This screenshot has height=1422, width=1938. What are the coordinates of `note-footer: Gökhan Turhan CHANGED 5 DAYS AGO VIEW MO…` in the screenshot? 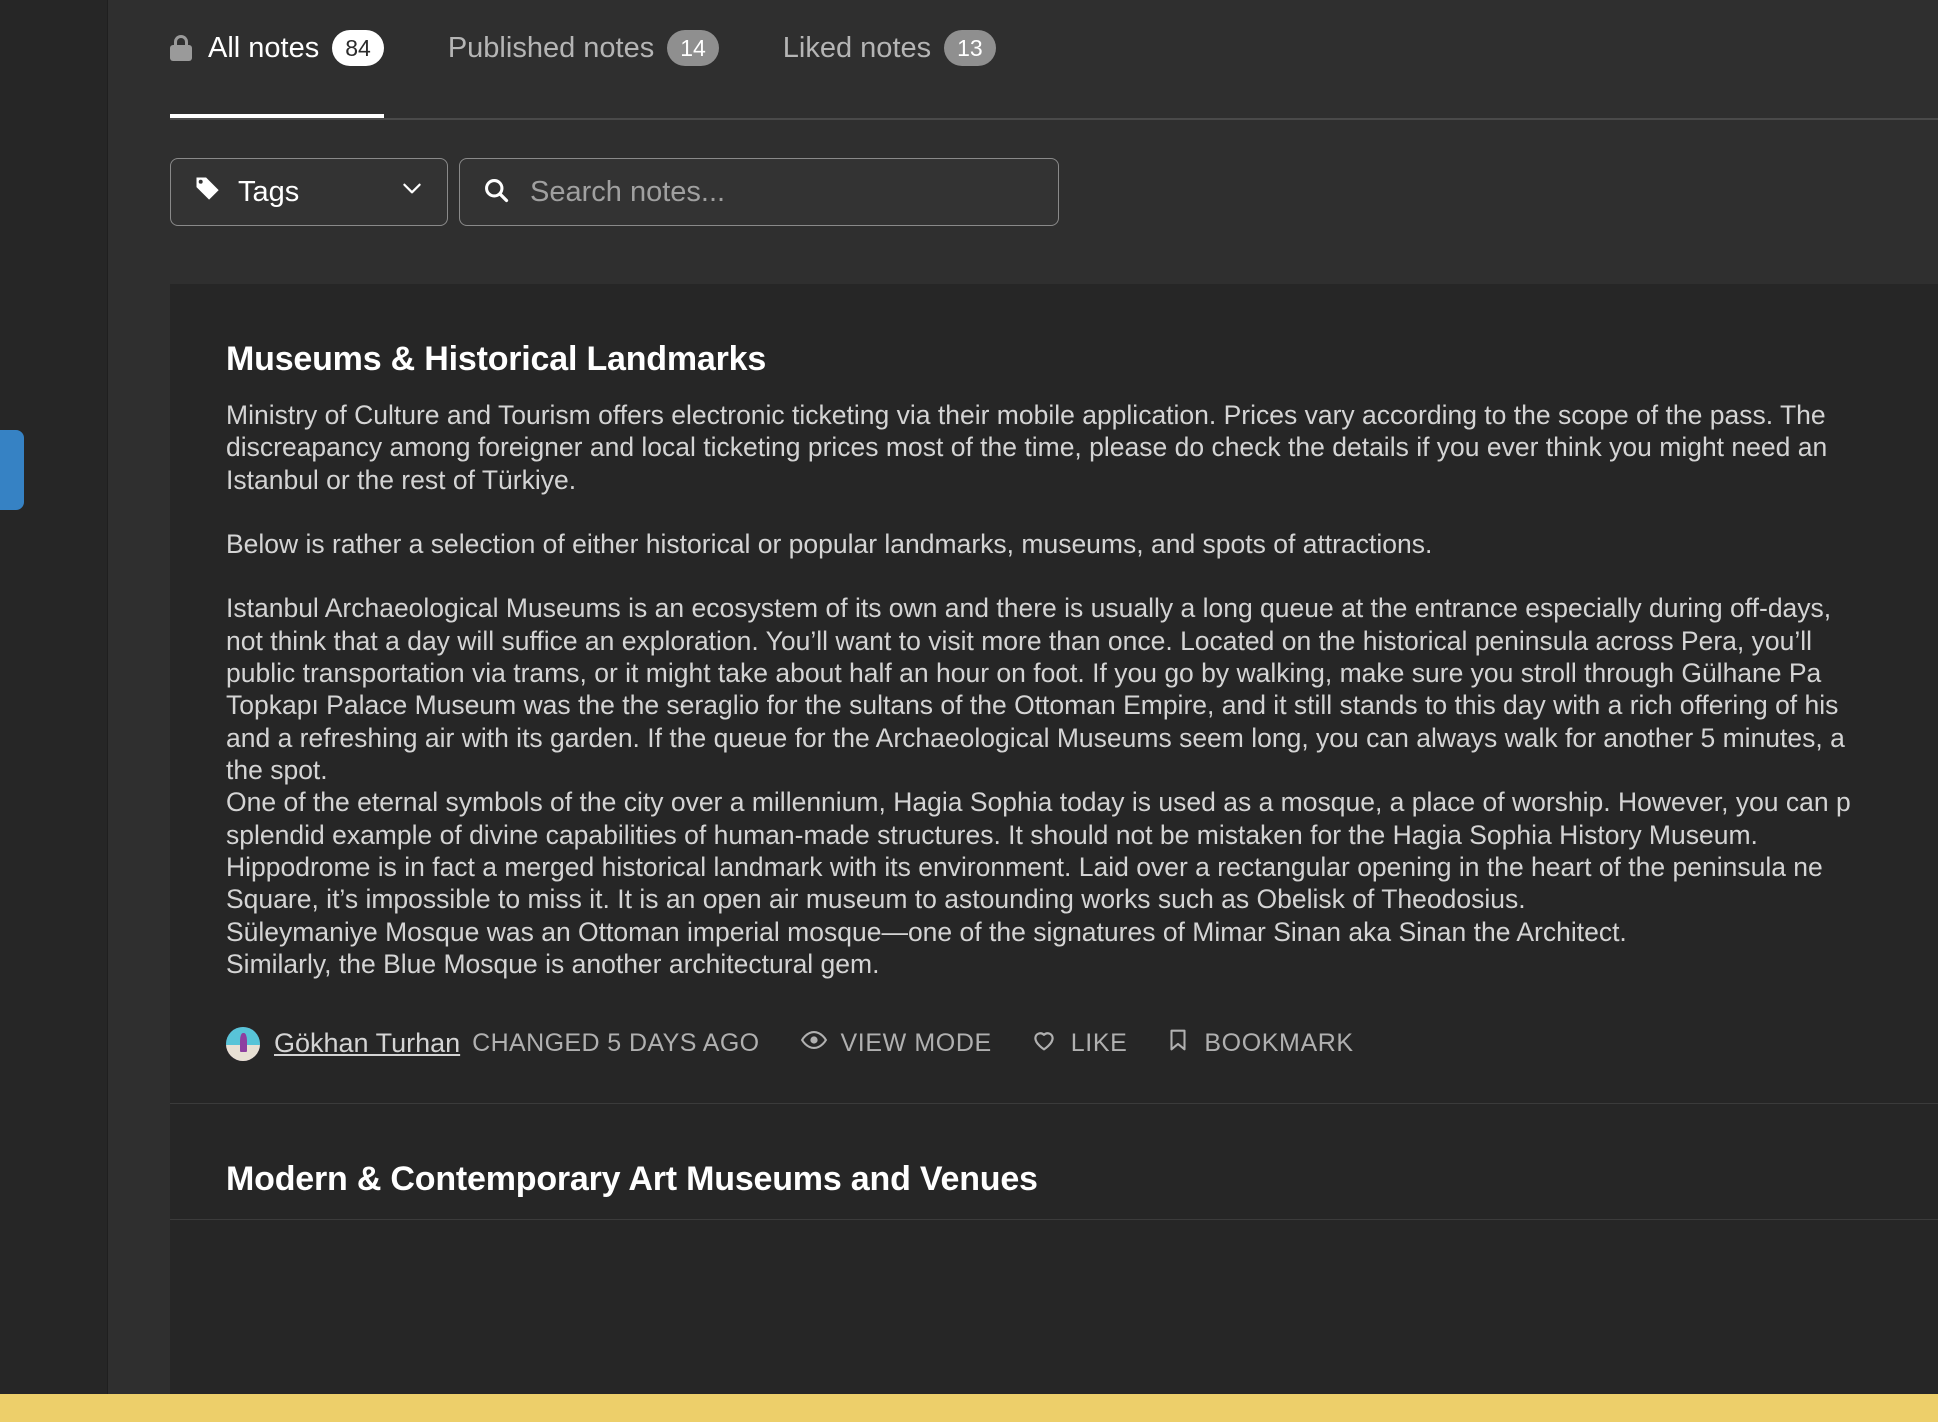 It's located at (1082, 1041).